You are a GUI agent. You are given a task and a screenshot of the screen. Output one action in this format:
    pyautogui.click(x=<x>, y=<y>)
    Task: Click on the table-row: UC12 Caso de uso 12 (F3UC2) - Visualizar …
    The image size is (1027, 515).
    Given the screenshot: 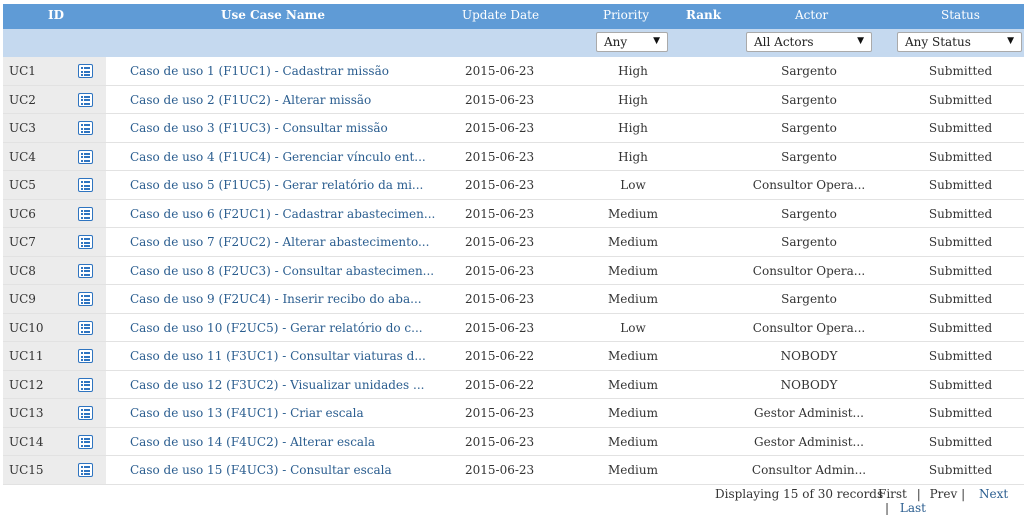 What is the action you would take?
    pyautogui.click(x=513, y=384)
    